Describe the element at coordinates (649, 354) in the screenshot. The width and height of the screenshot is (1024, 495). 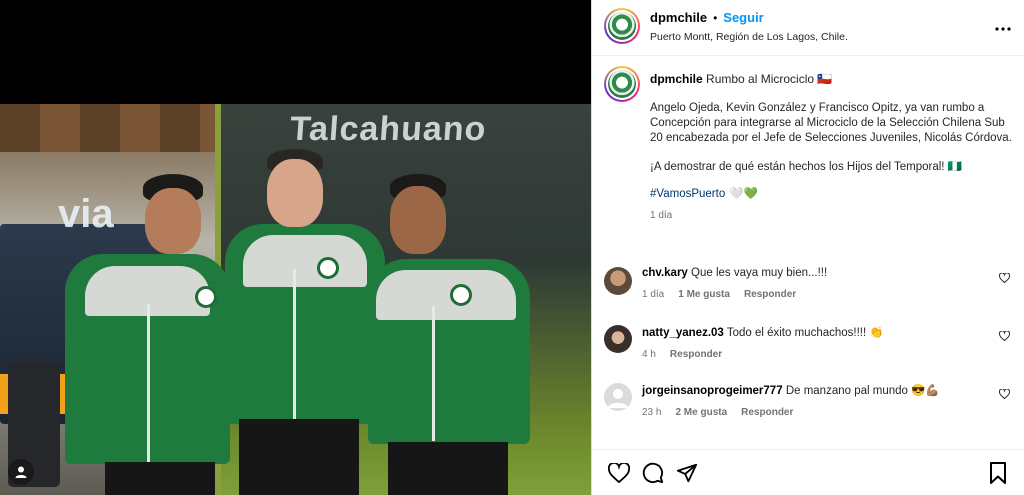
I see `comment-time: 4 h` at that location.